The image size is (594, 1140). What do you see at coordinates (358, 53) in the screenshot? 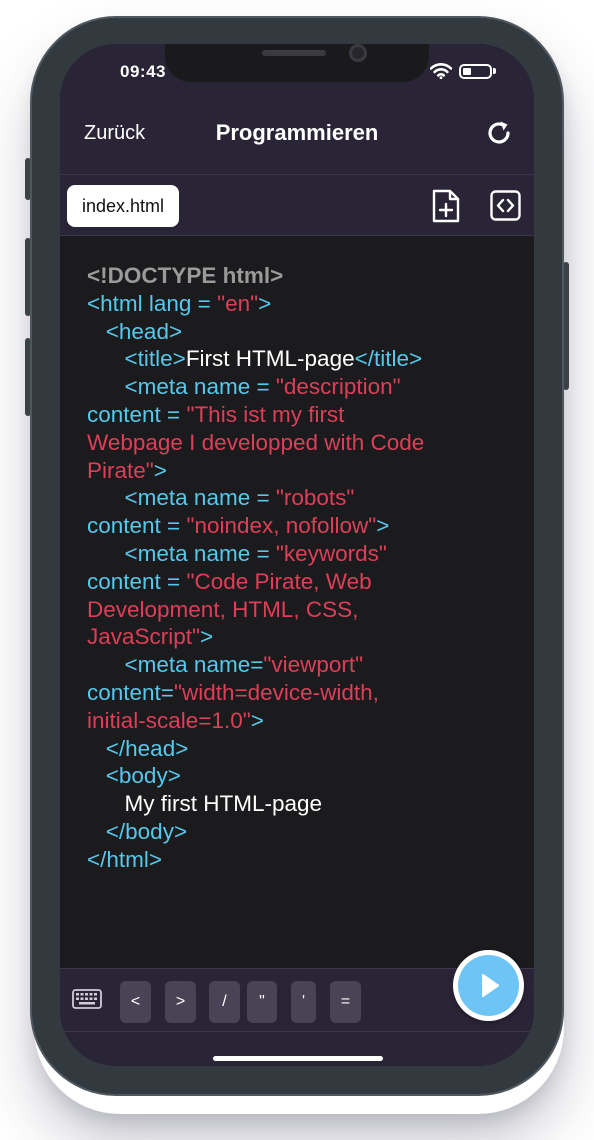
I see `front-camera` at bounding box center [358, 53].